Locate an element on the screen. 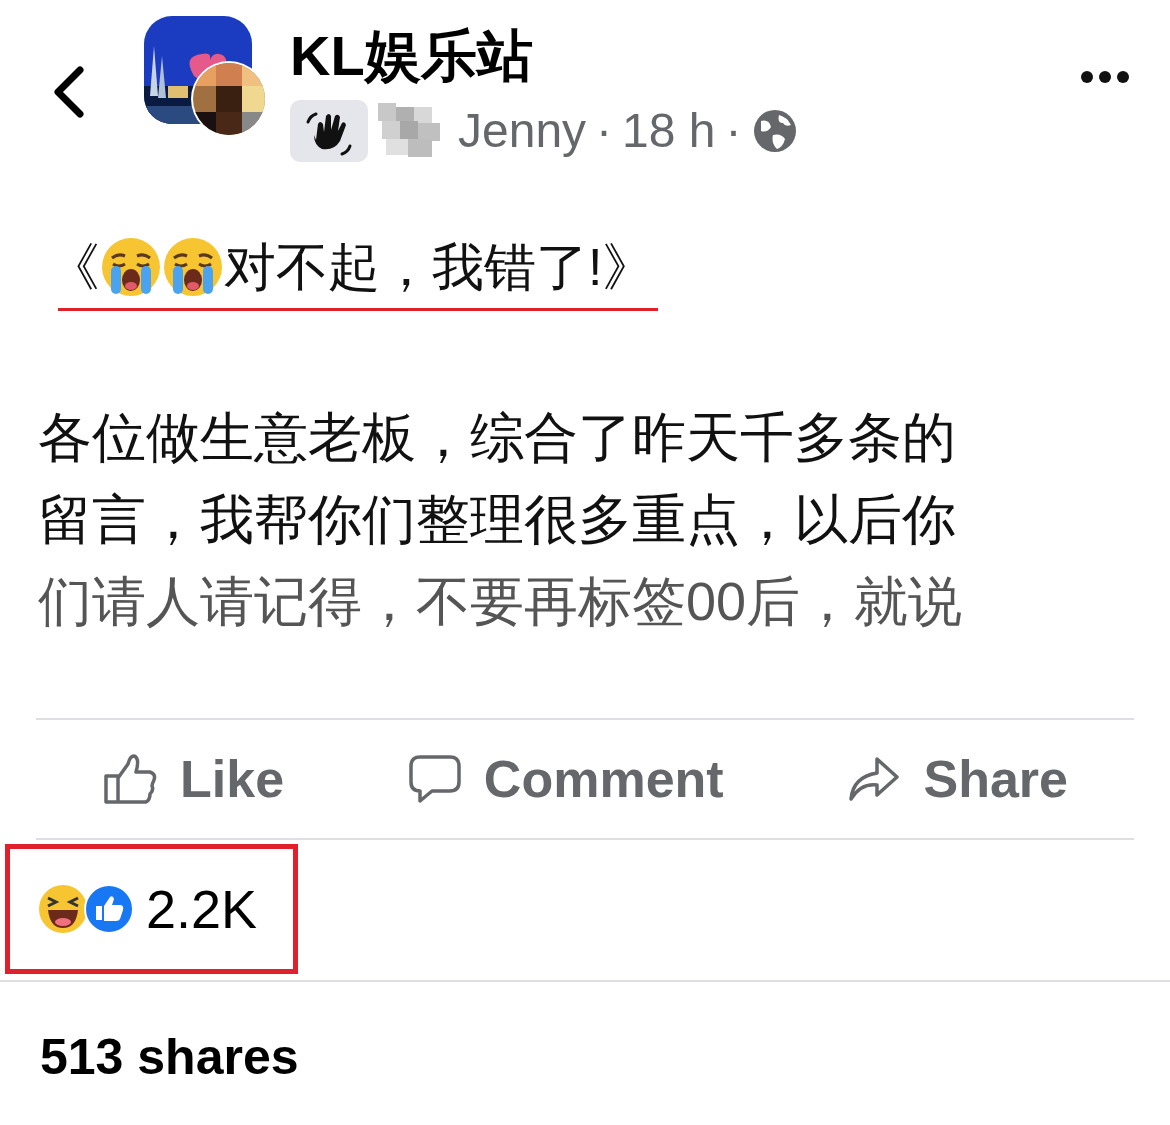 The image size is (1170, 1125). share-button: Share is located at coordinates (957, 779).